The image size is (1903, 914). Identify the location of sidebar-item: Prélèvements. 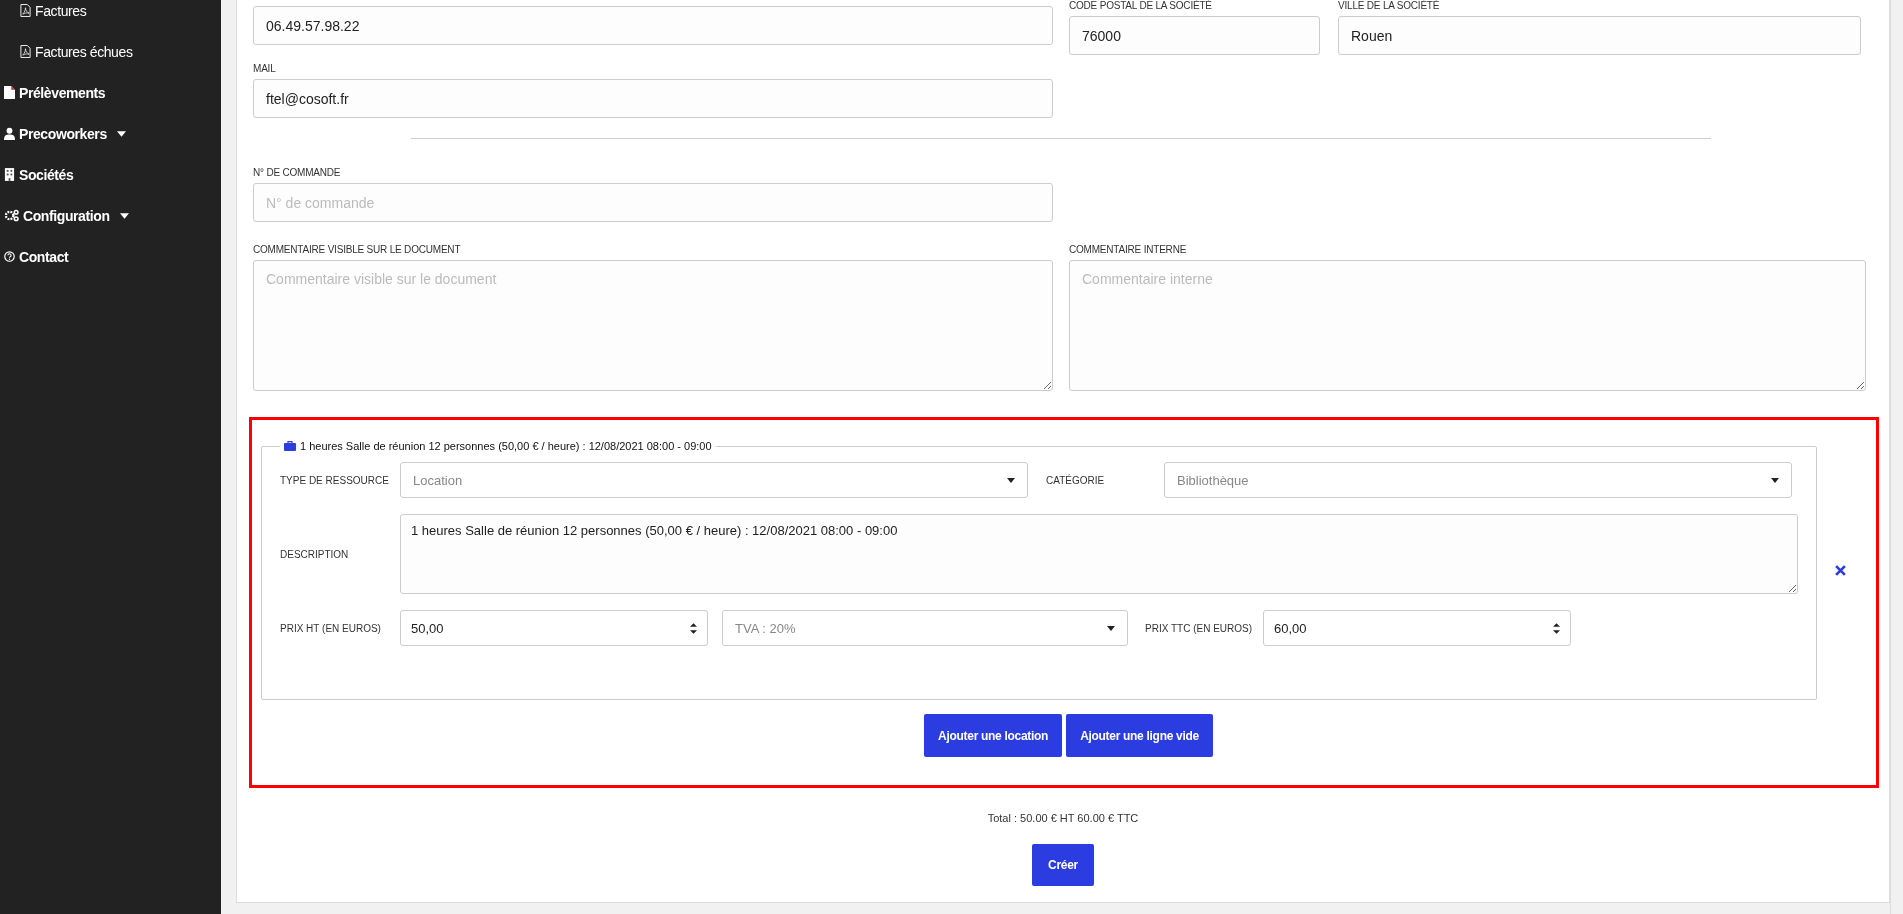
(110, 92).